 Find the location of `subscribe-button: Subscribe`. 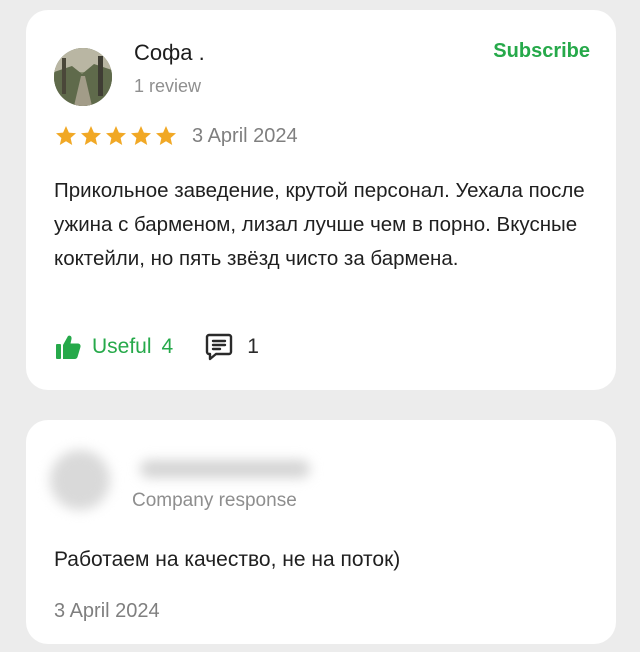

subscribe-button: Subscribe is located at coordinates (541, 51).